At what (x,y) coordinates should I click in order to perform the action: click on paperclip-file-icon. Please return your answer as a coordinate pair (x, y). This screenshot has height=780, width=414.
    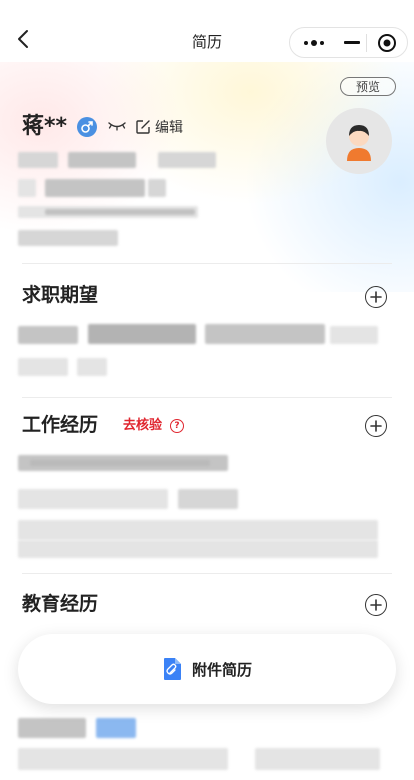
    Looking at the image, I should click on (172, 669).